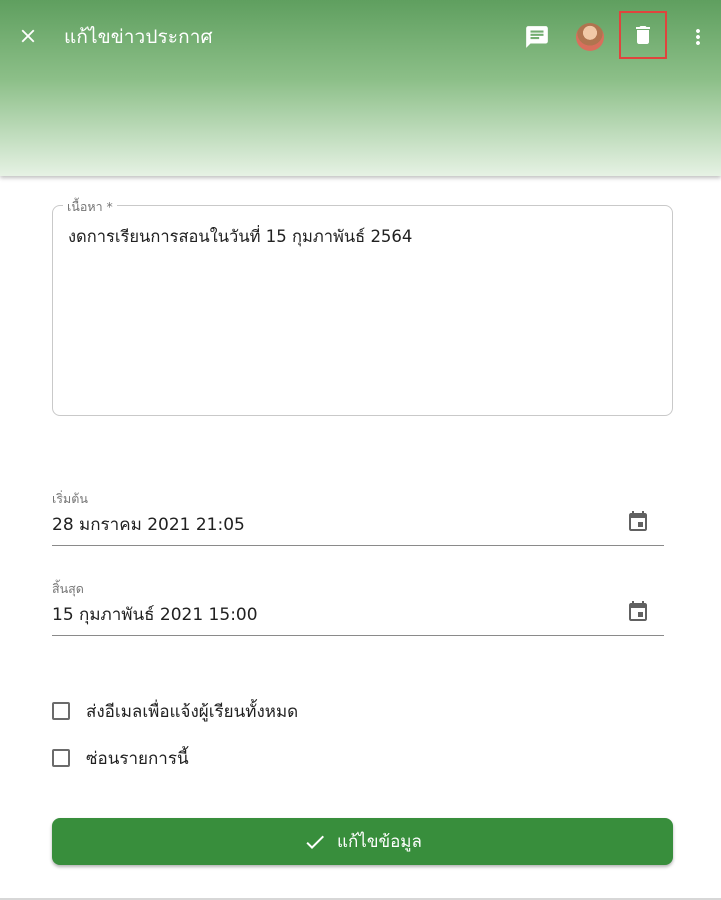 The height and width of the screenshot is (900, 721). What do you see at coordinates (358, 517) in the screenshot?
I see `start-date-field: เริ่มต้น 28 มกราคม 2021 21:05` at bounding box center [358, 517].